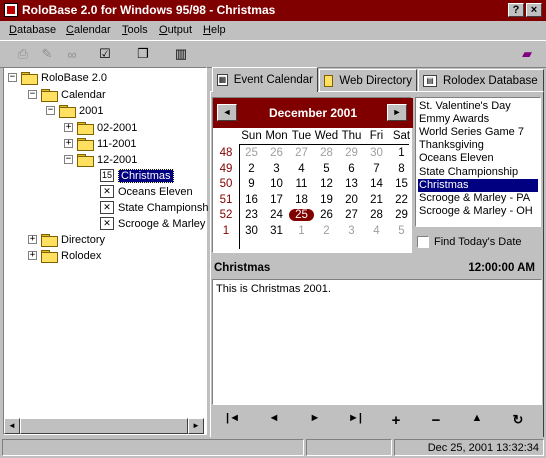  What do you see at coordinates (478, 198) in the screenshot?
I see `event-list-item: Scrooge & Marley - PA` at bounding box center [478, 198].